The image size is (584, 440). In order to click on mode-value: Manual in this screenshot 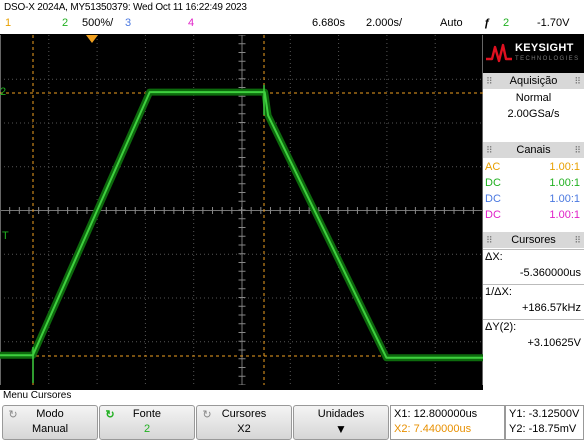, I will do `click(50, 429)`.